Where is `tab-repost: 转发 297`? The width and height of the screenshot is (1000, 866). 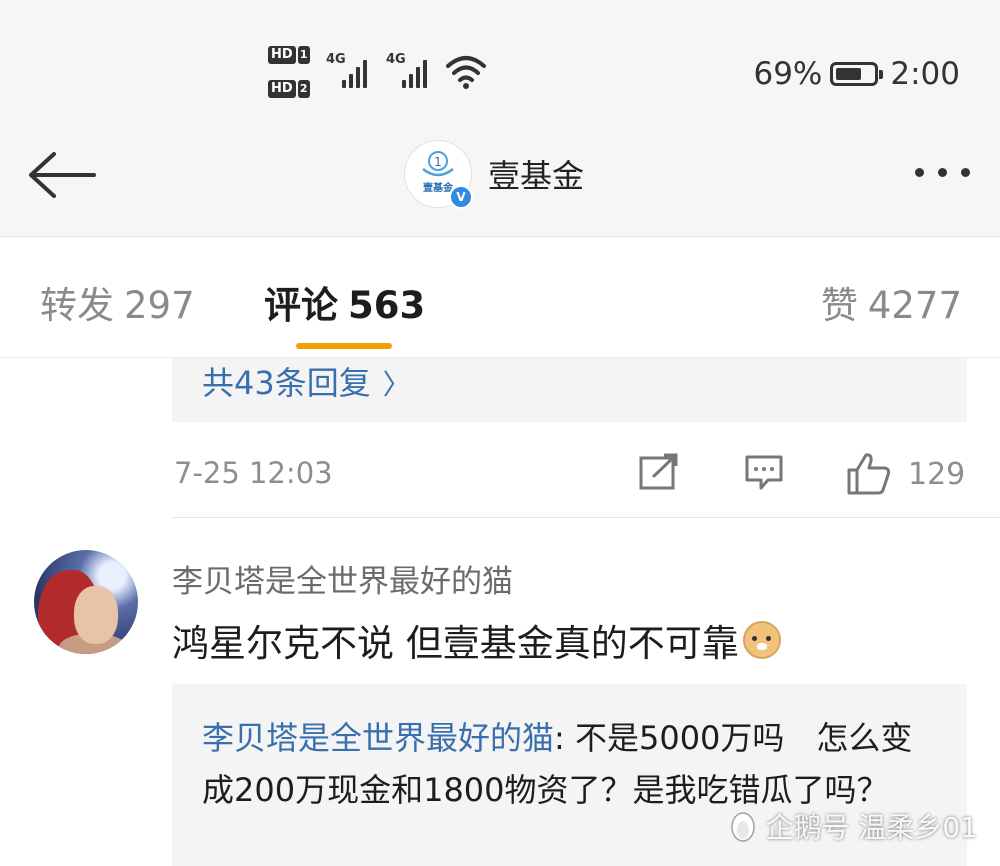 tab-repost: 转发 297 is located at coordinates (117, 302).